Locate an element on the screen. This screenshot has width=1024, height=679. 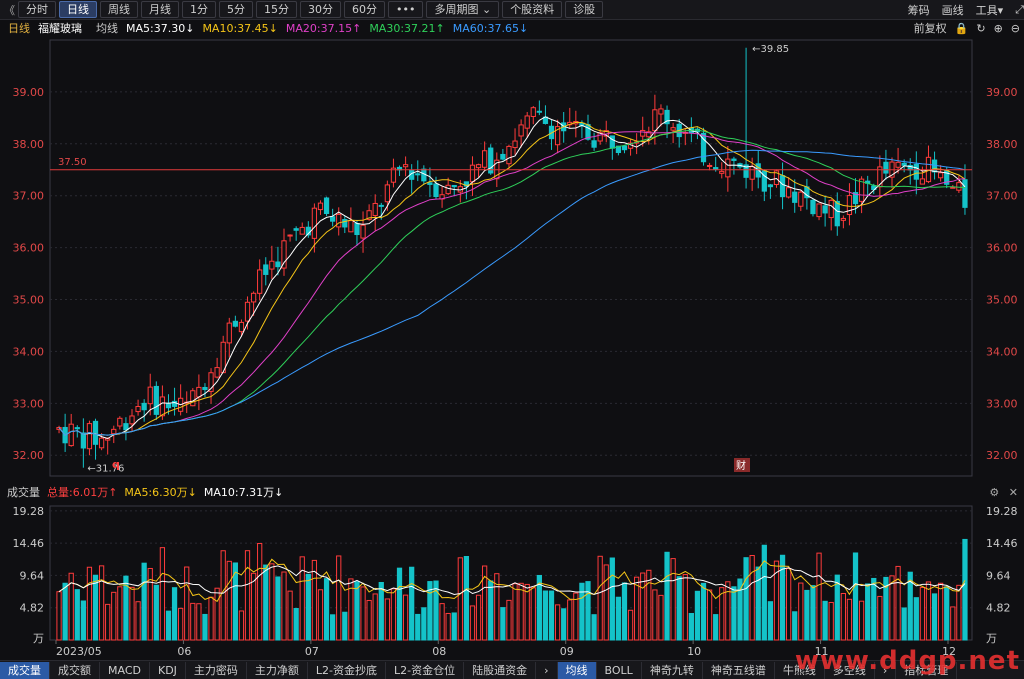
tab-11: 个股资料 is located at coordinates (532, 9).